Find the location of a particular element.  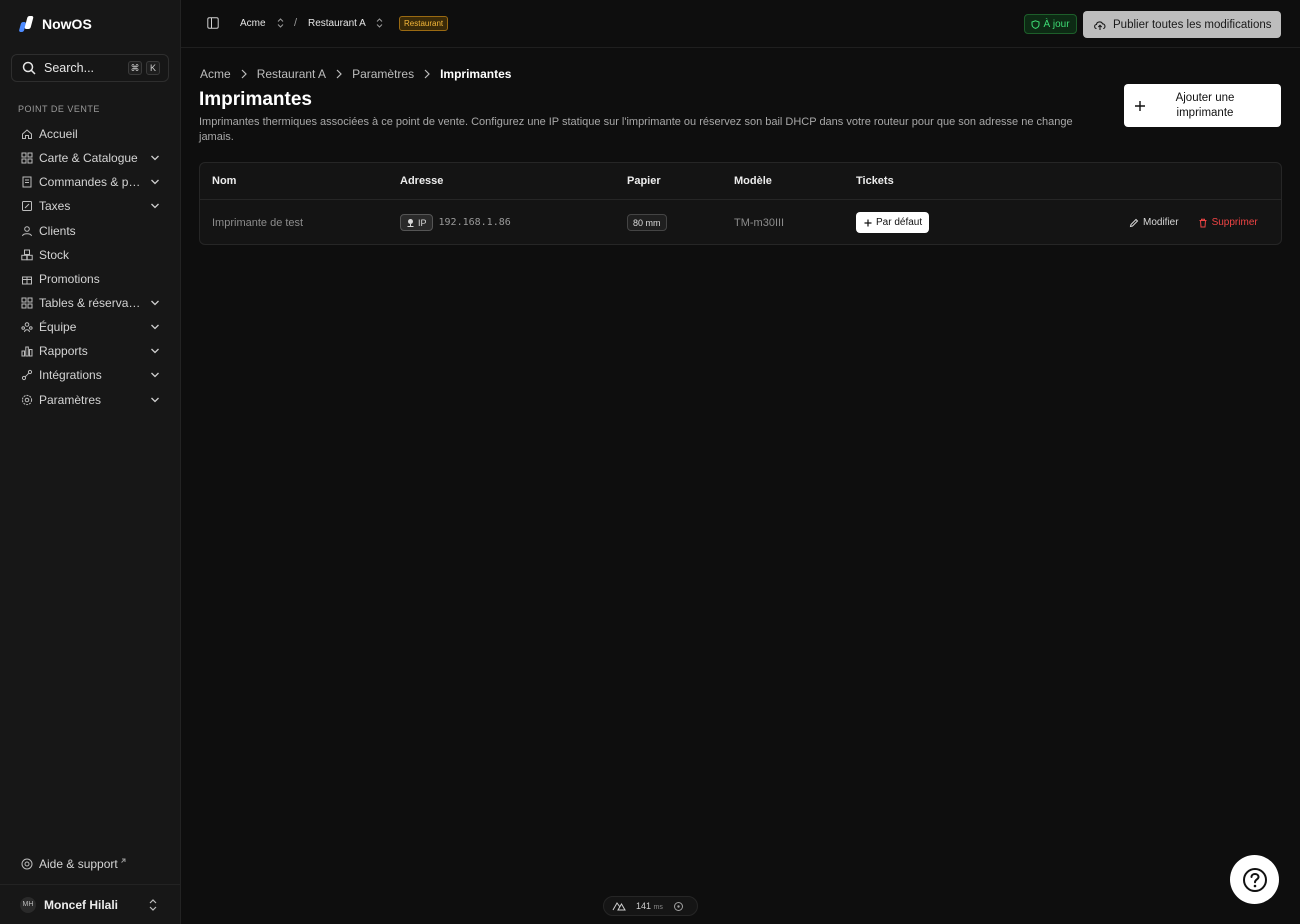

delete-button: Supprimer is located at coordinates (1228, 222).